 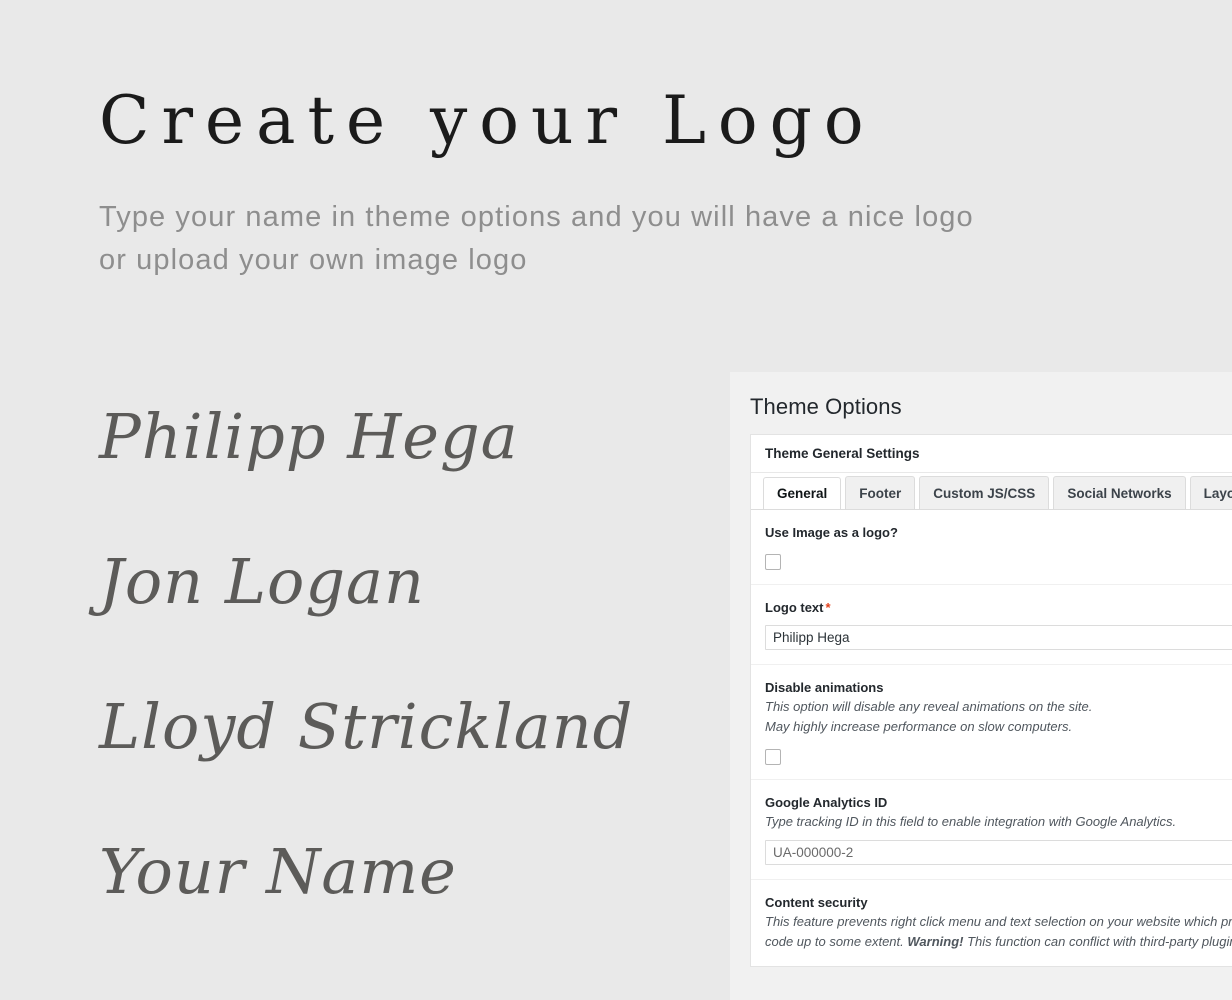 I want to click on tab-social-networks: Social Networks, so click(x=1119, y=492).